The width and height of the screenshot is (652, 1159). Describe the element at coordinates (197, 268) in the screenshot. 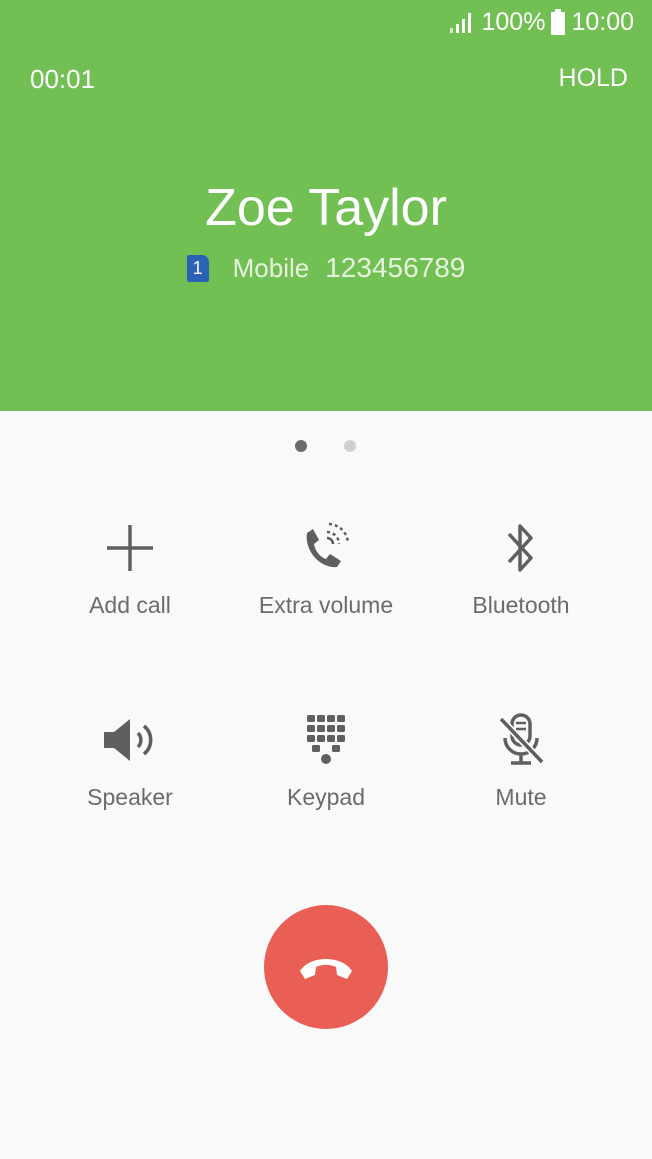

I see `sim-card-icon: 1` at that location.